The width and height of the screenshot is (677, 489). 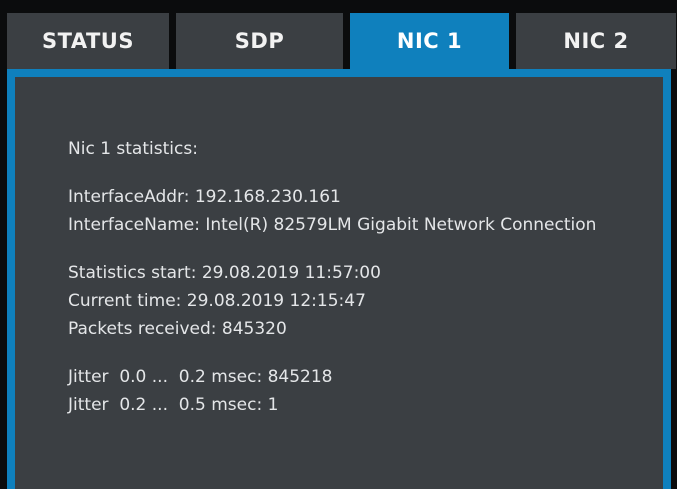 What do you see at coordinates (177, 329) in the screenshot?
I see `packets-received: Packets received: 845320` at bounding box center [177, 329].